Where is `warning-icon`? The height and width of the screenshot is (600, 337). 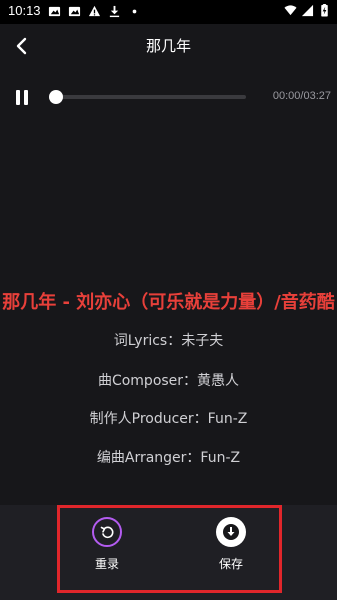 warning-icon is located at coordinates (94, 11).